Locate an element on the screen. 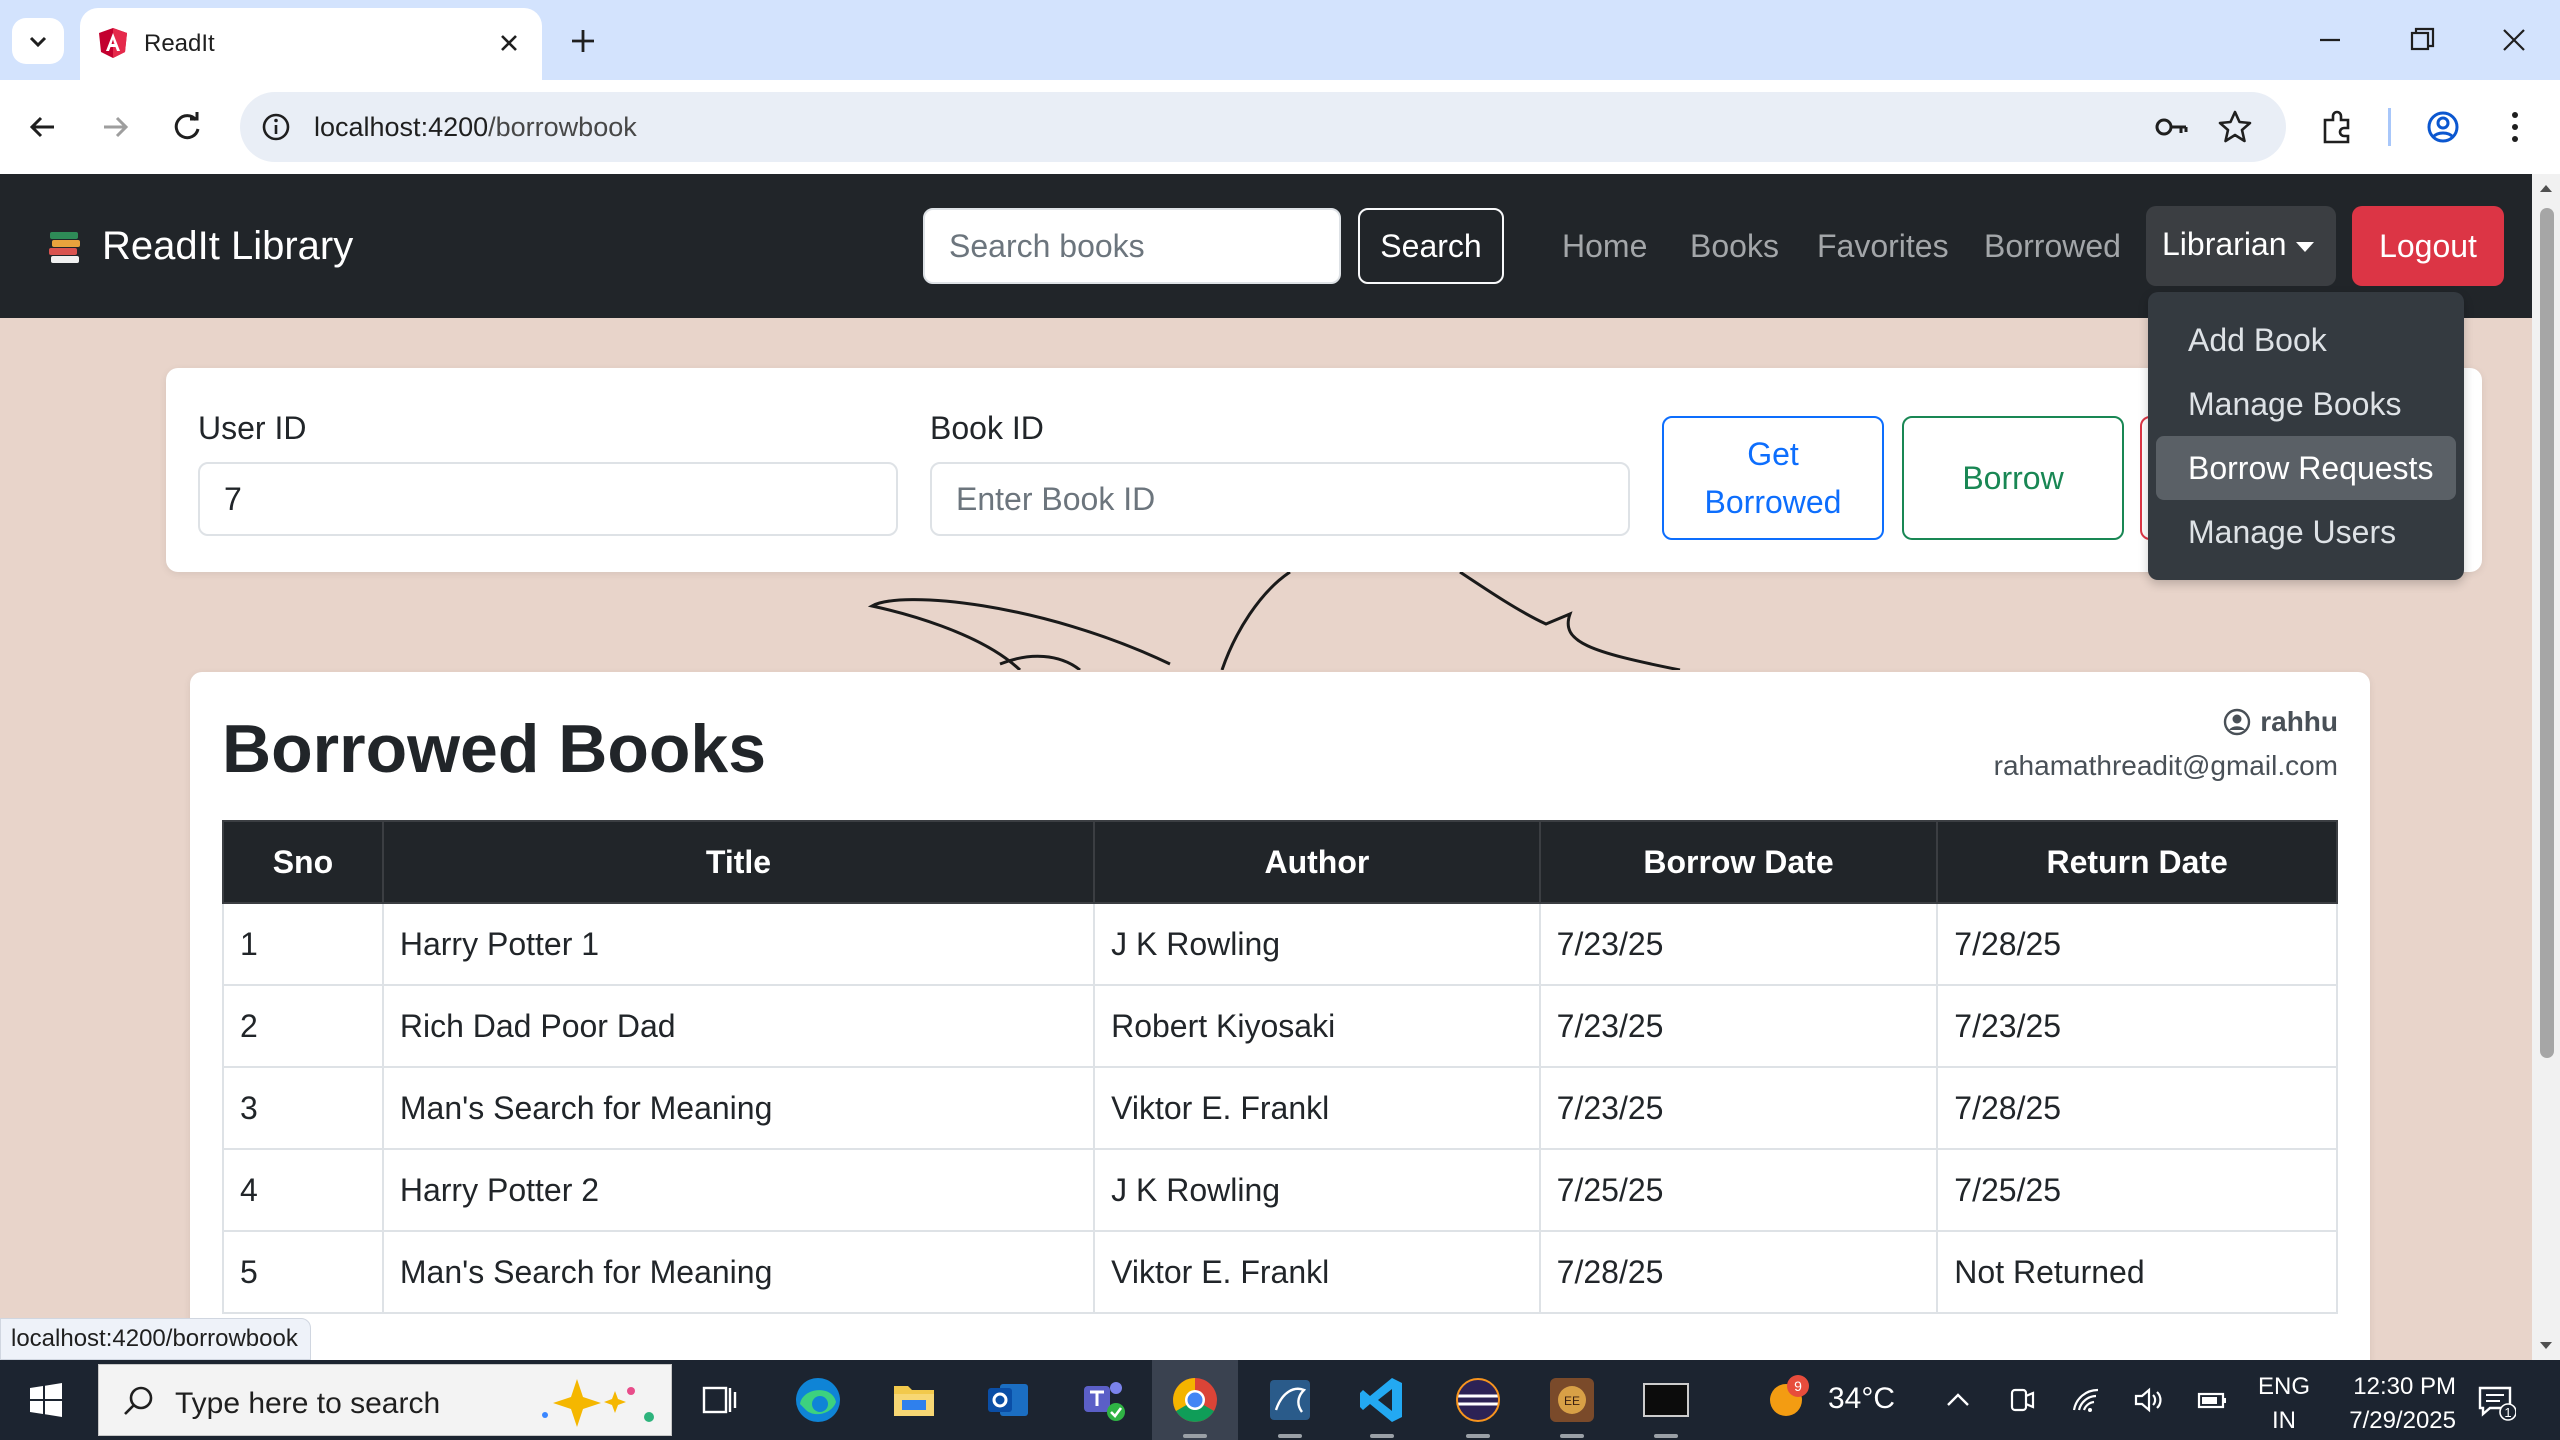  user-id-input is located at coordinates (548, 499).